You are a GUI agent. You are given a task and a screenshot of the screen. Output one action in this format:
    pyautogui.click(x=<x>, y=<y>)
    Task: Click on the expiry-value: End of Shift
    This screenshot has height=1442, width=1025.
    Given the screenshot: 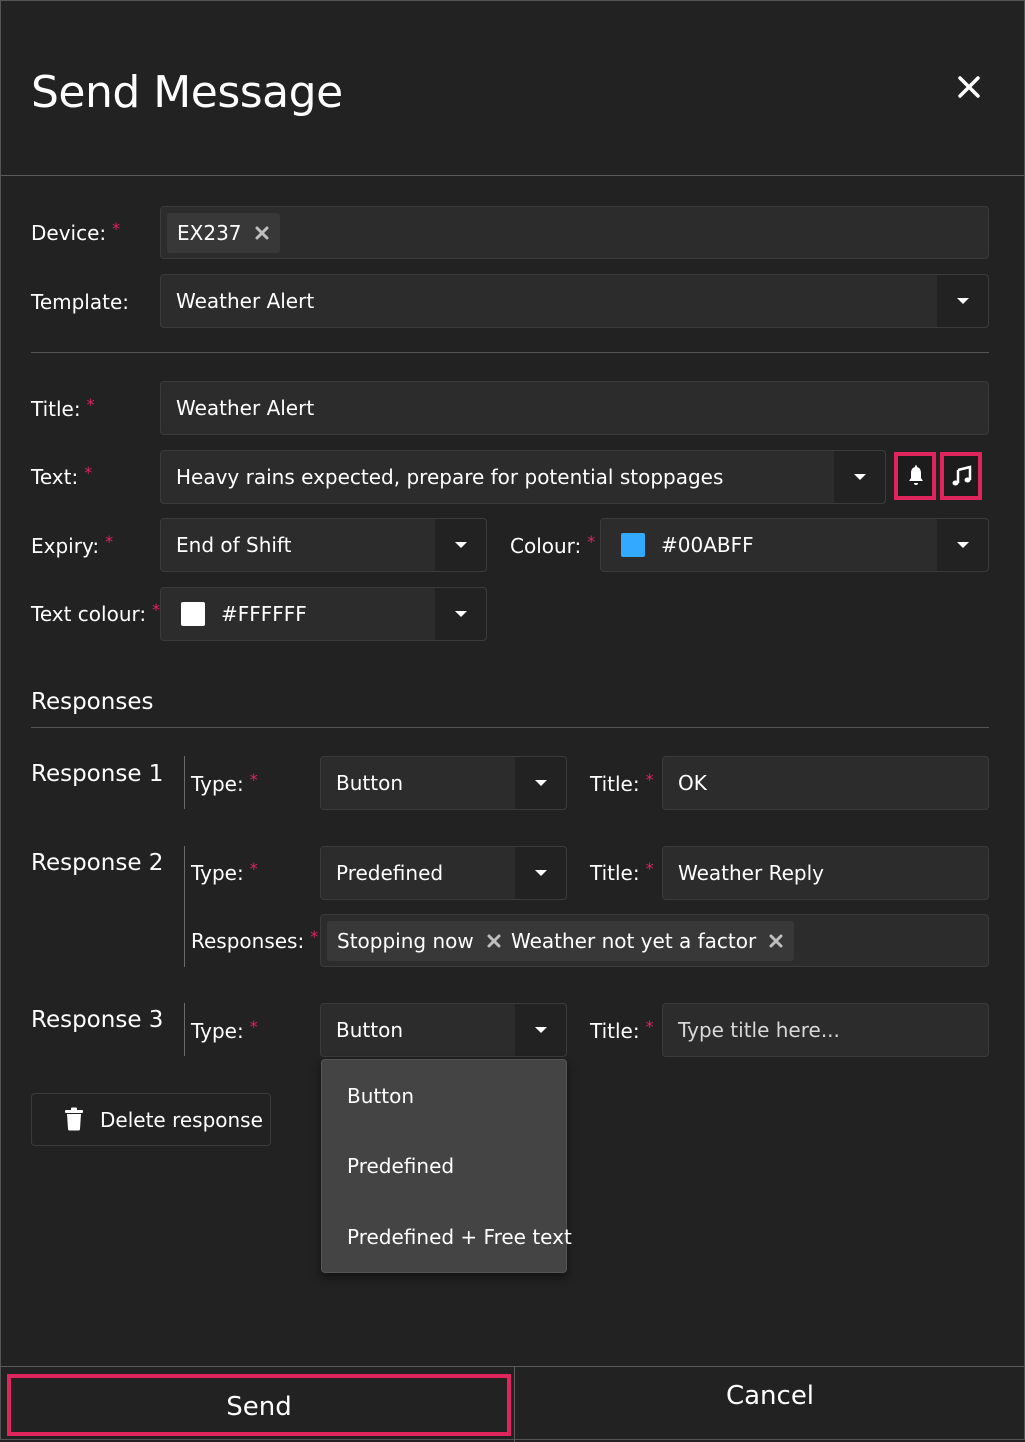 What is the action you would take?
    pyautogui.click(x=234, y=545)
    